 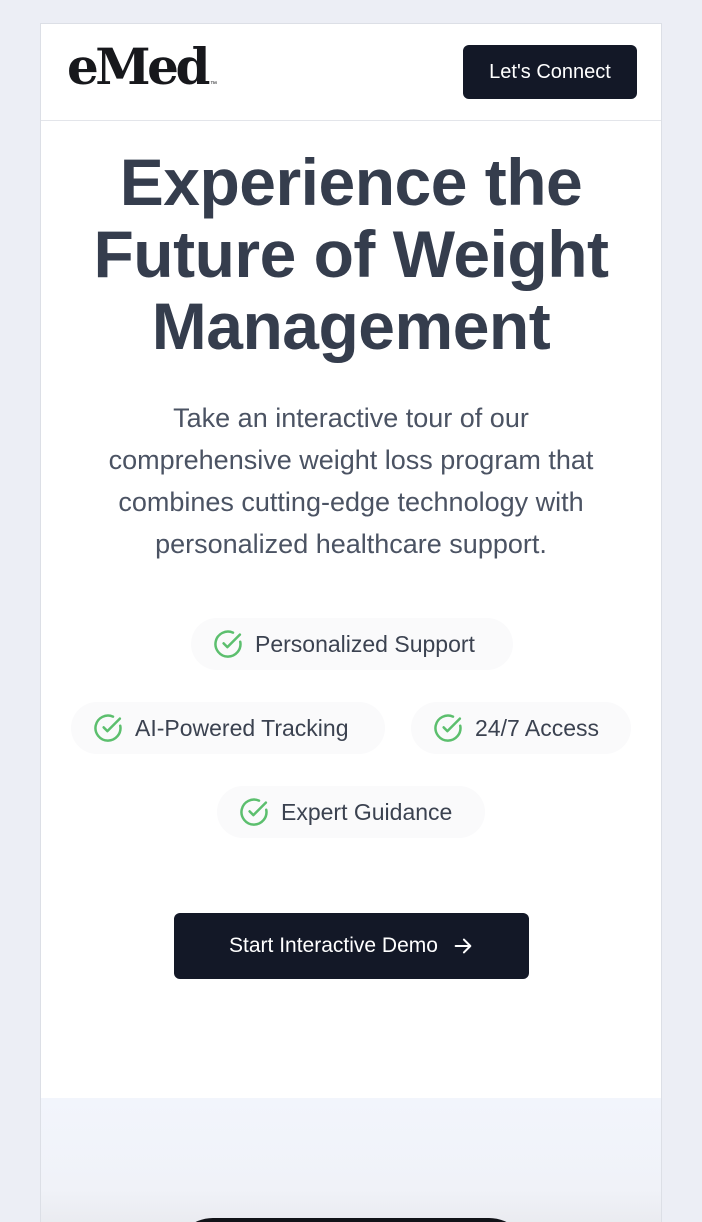 I want to click on logo-wordmark: eMed, so click(x=138, y=66).